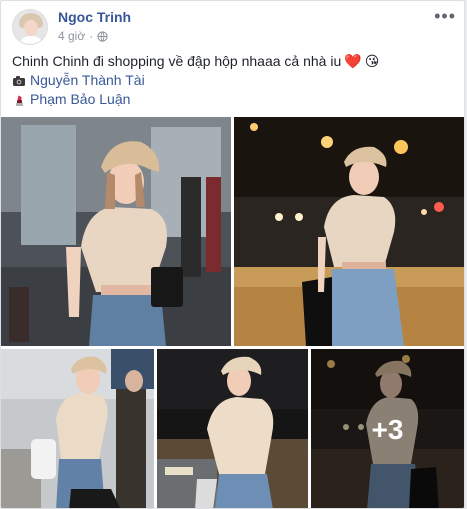 Image resolution: width=467 pixels, height=509 pixels. I want to click on camera-icon, so click(19, 80).